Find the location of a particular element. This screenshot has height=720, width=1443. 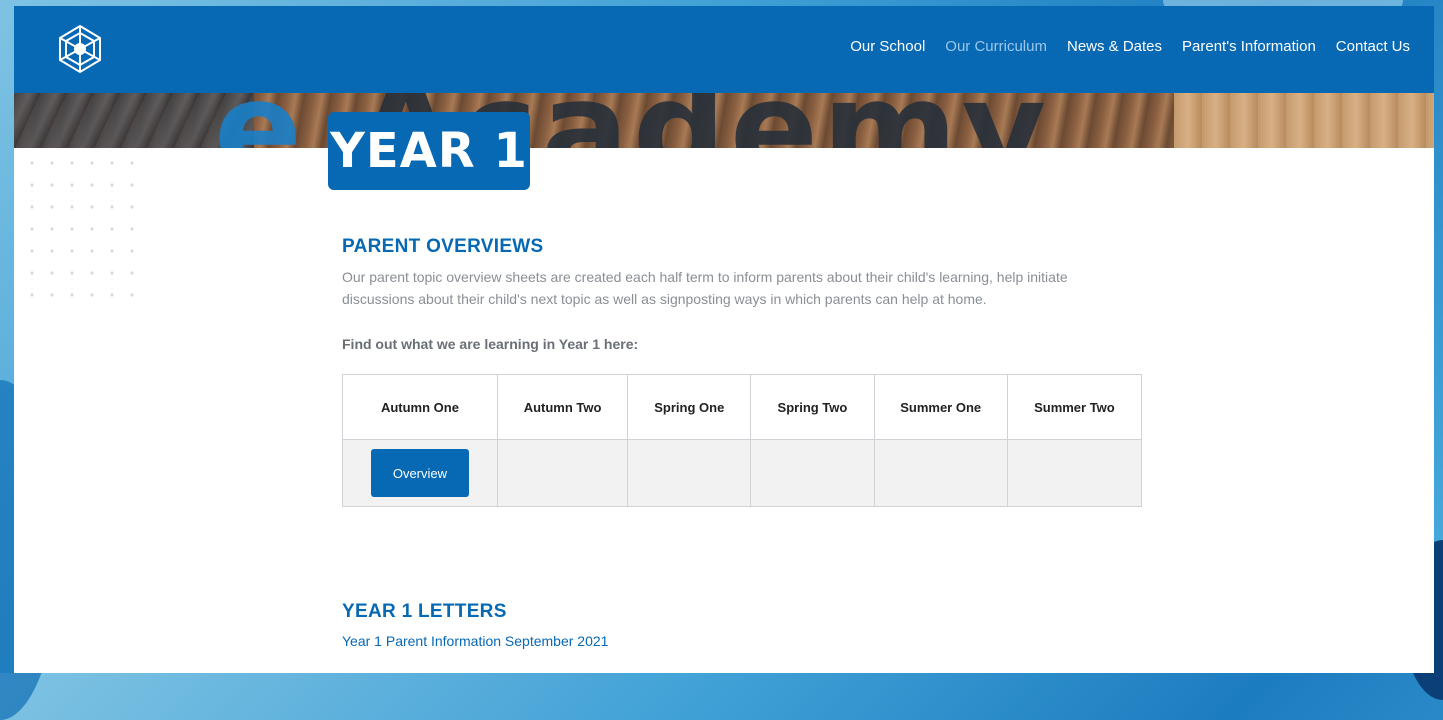

section-heading: YEAR 1 LETTERS is located at coordinates (424, 611).